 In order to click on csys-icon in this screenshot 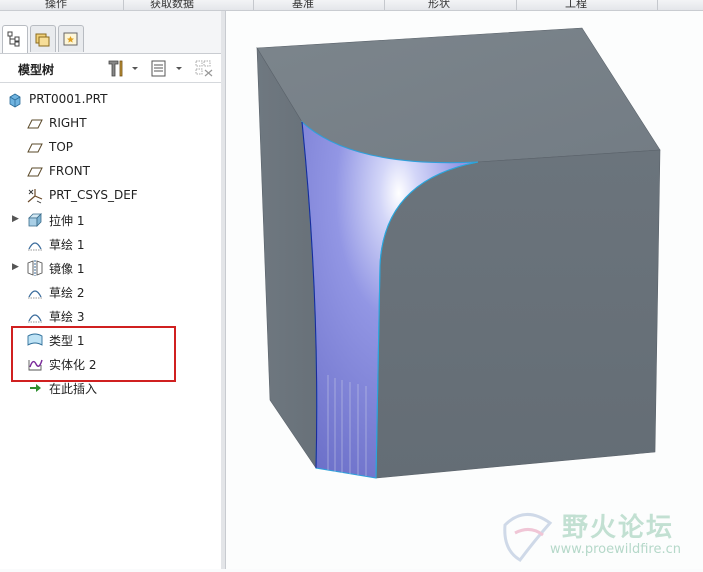, I will do `click(35, 196)`.